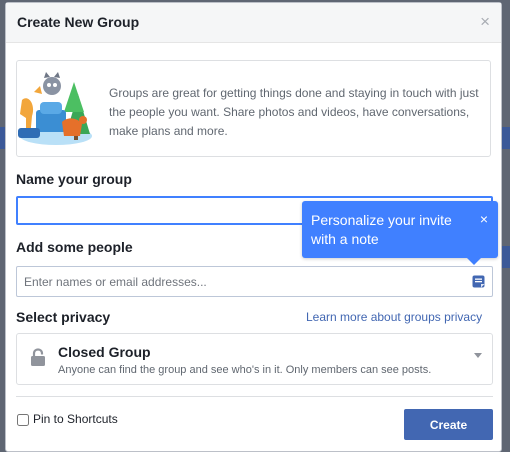 This screenshot has width=510, height=452. I want to click on dialog-title: Create New Group, so click(78, 22).